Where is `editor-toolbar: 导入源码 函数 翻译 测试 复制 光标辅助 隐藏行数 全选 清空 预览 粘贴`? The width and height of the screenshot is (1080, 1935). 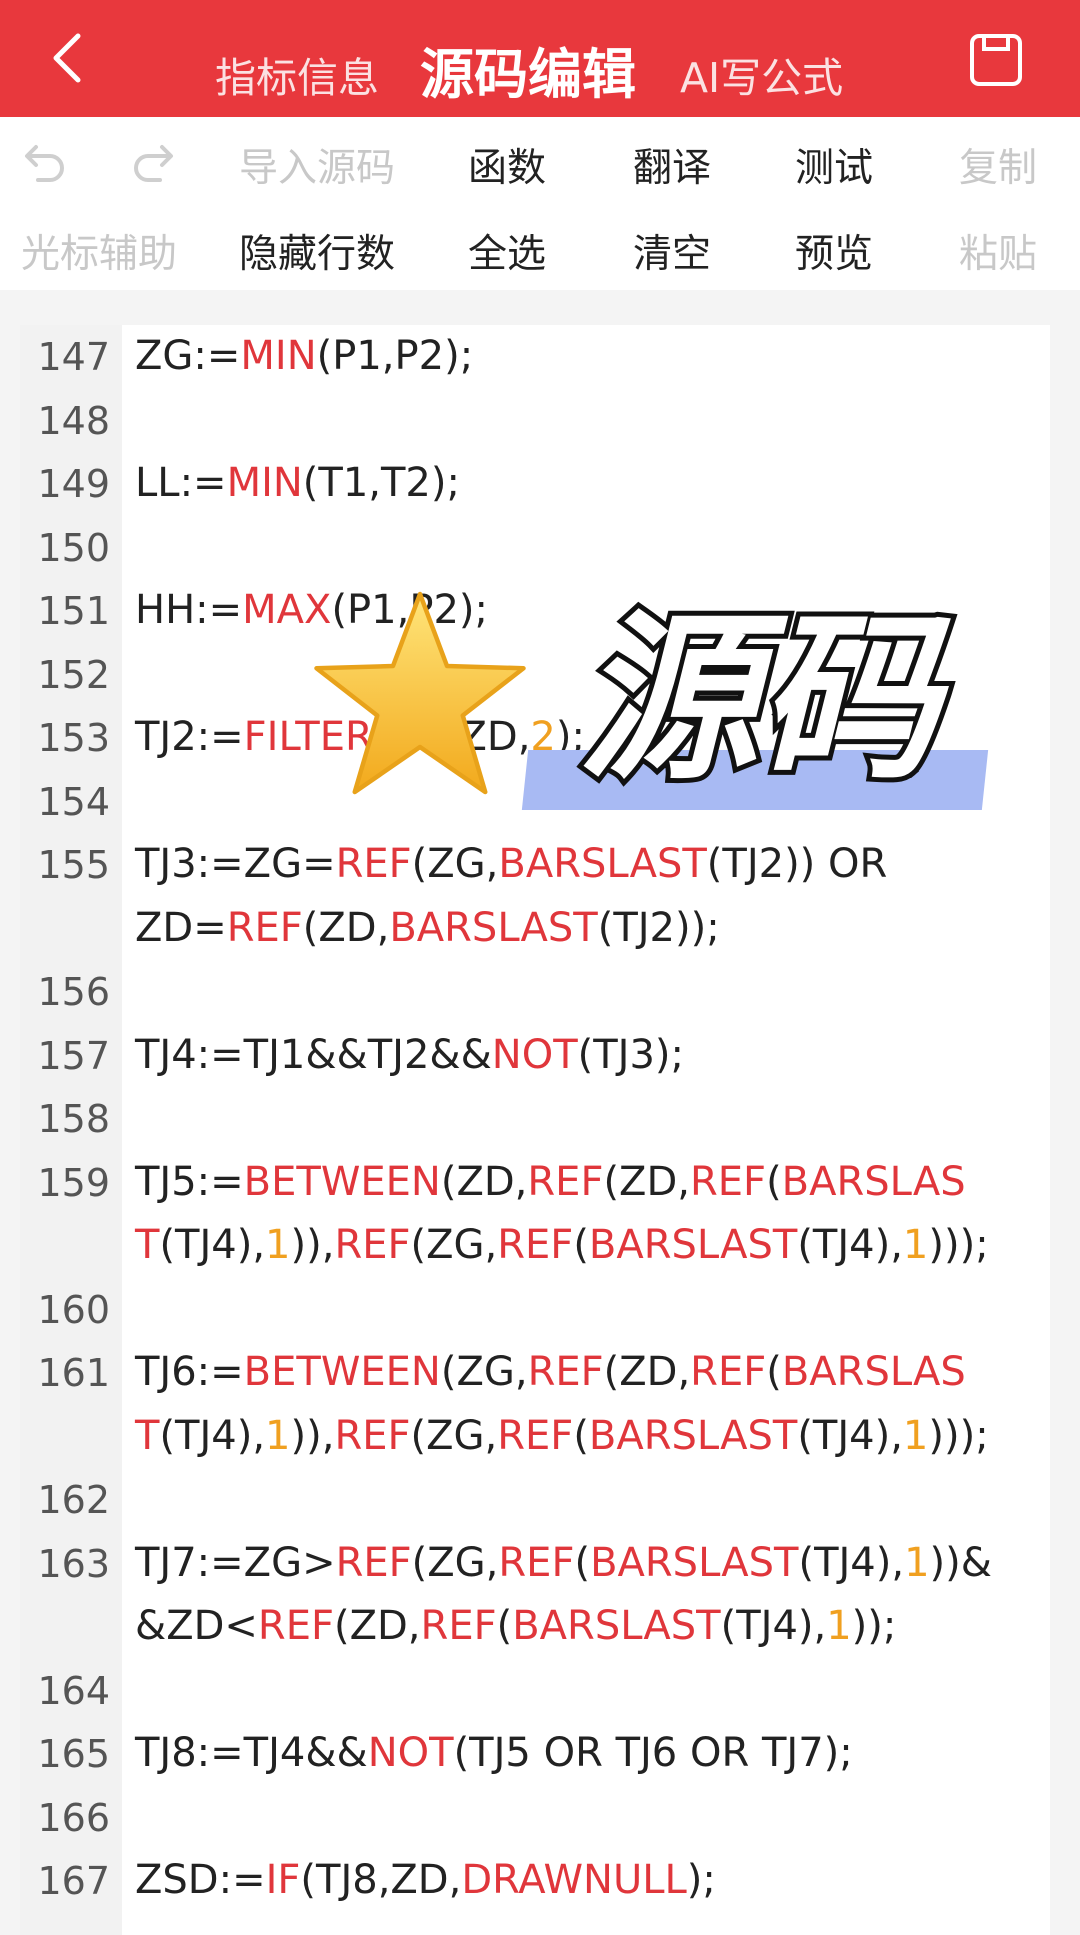
editor-toolbar: 导入源码 函数 翻译 测试 复制 光标辅助 隐藏行数 全选 清空 预览 粘贴 is located at coordinates (540, 203).